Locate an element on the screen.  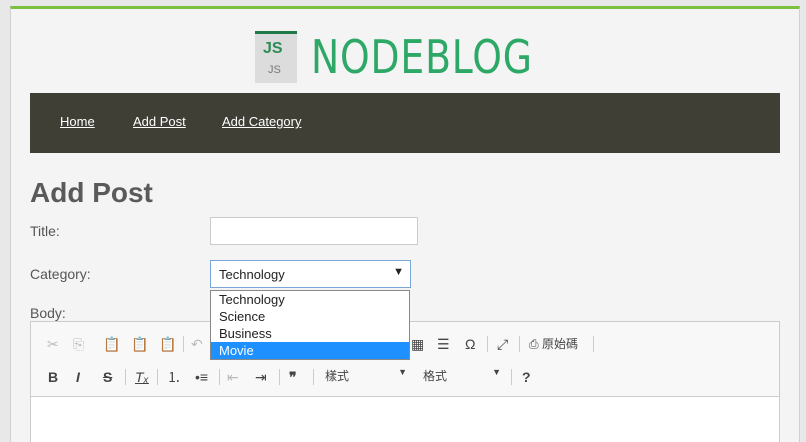
category-option-business: Business is located at coordinates (310, 333).